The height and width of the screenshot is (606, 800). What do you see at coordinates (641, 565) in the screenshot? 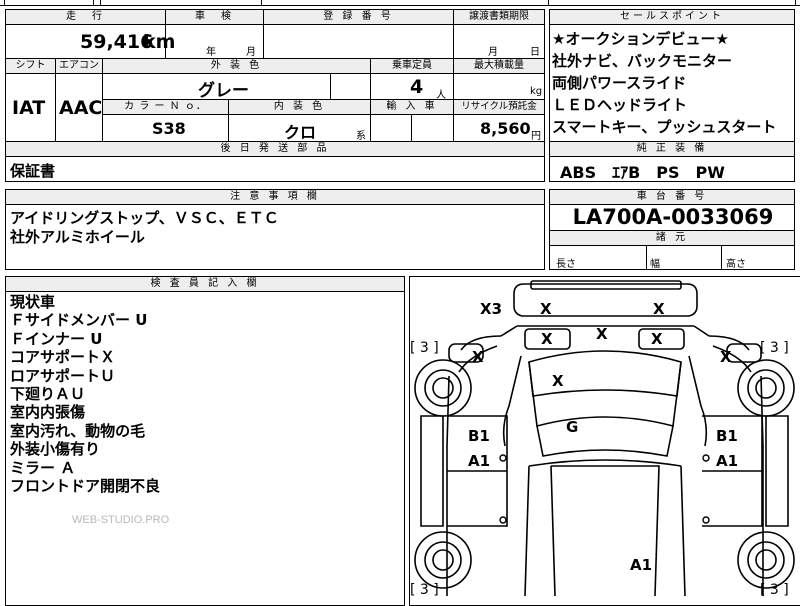
I see `mark-rear: A1` at bounding box center [641, 565].